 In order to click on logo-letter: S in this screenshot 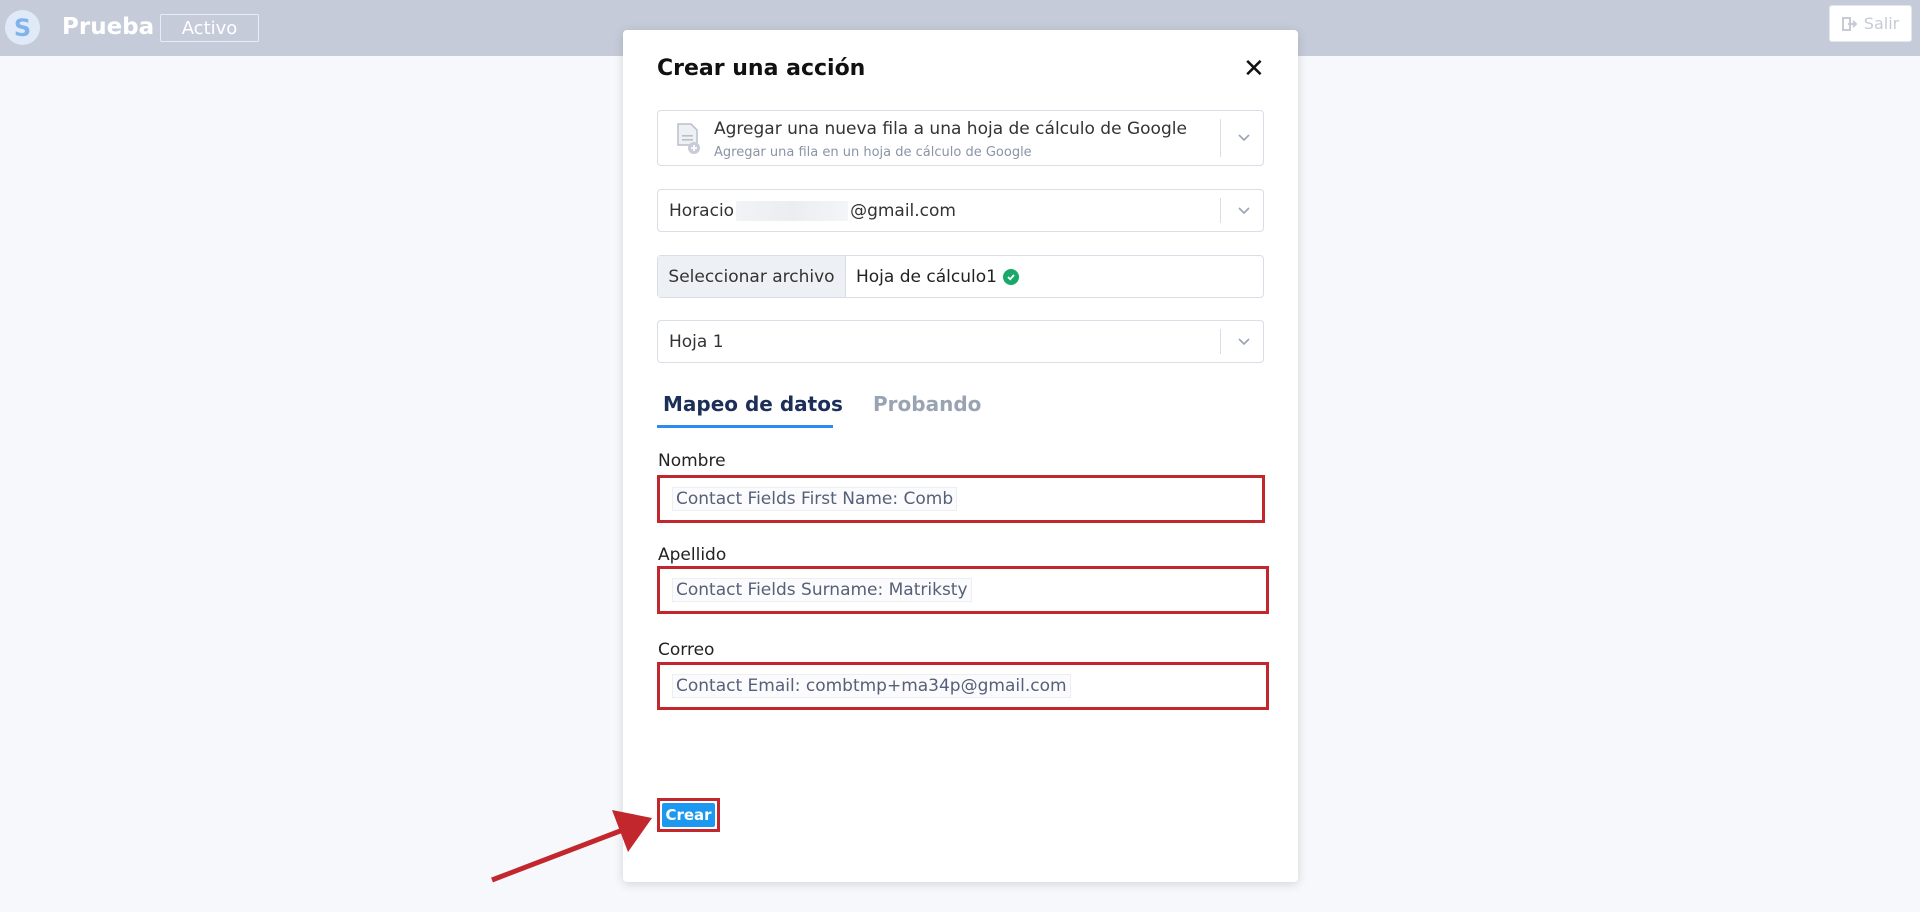, I will do `click(22, 27)`.